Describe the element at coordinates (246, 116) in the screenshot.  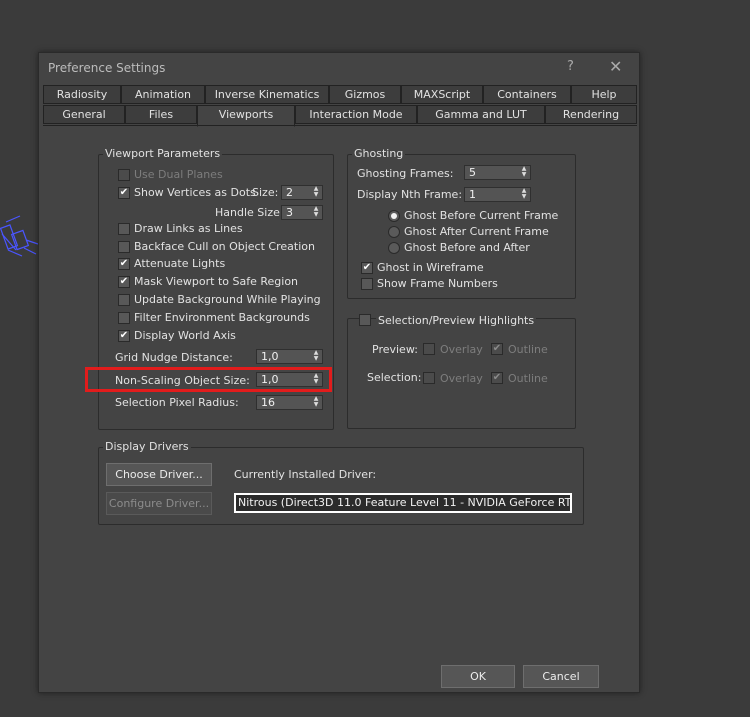
I see `tab-viewports: Viewports` at that location.